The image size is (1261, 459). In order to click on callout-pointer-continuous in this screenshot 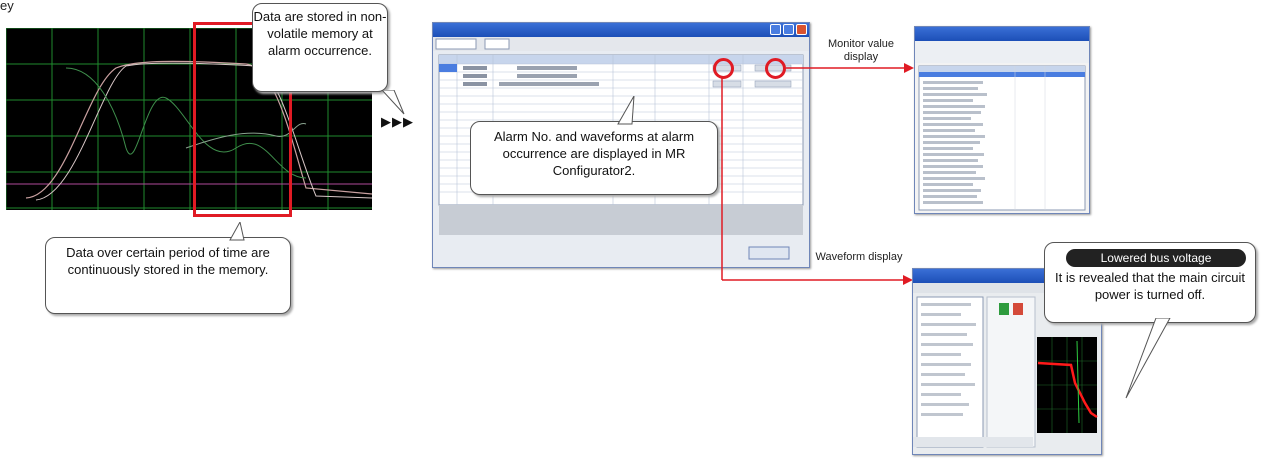, I will do `click(237, 231)`.